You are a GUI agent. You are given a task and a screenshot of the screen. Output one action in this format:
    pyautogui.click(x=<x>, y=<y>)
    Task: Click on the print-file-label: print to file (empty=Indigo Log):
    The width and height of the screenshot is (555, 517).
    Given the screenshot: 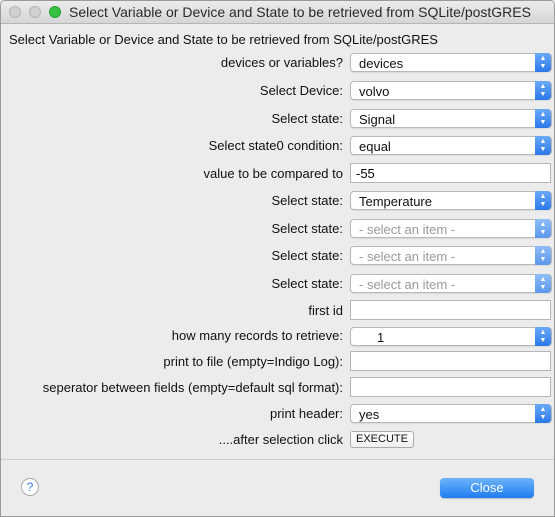 What is the action you would take?
    pyautogui.click(x=253, y=361)
    